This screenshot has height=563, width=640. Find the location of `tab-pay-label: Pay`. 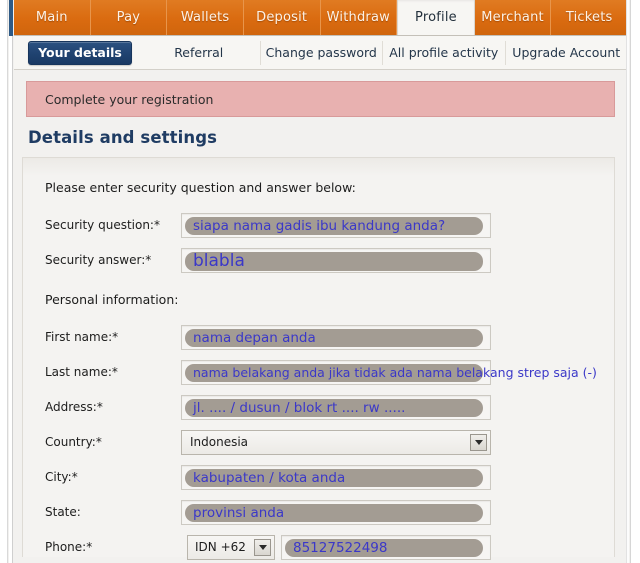

tab-pay-label: Pay is located at coordinates (128, 17).